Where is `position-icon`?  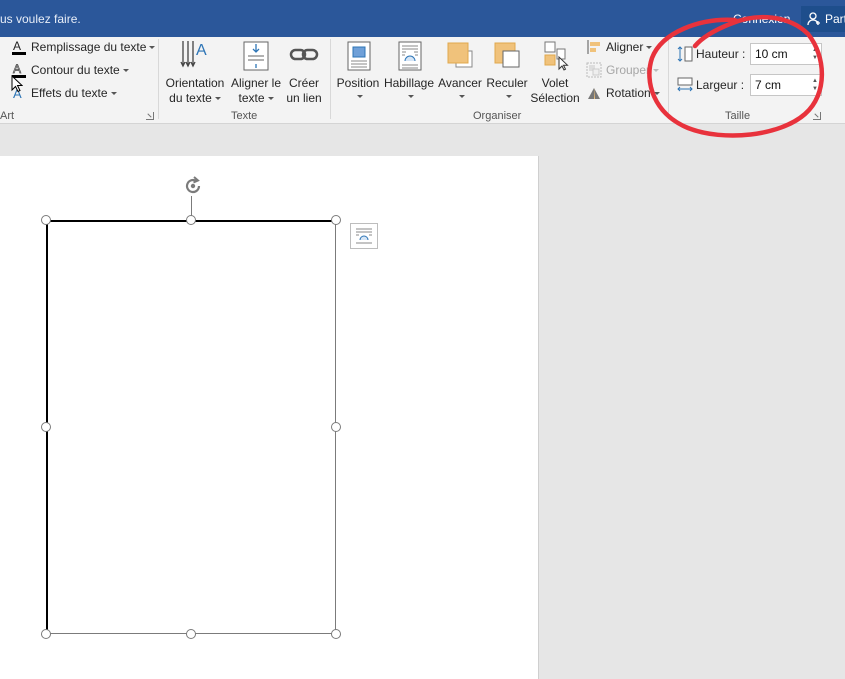 position-icon is located at coordinates (358, 56).